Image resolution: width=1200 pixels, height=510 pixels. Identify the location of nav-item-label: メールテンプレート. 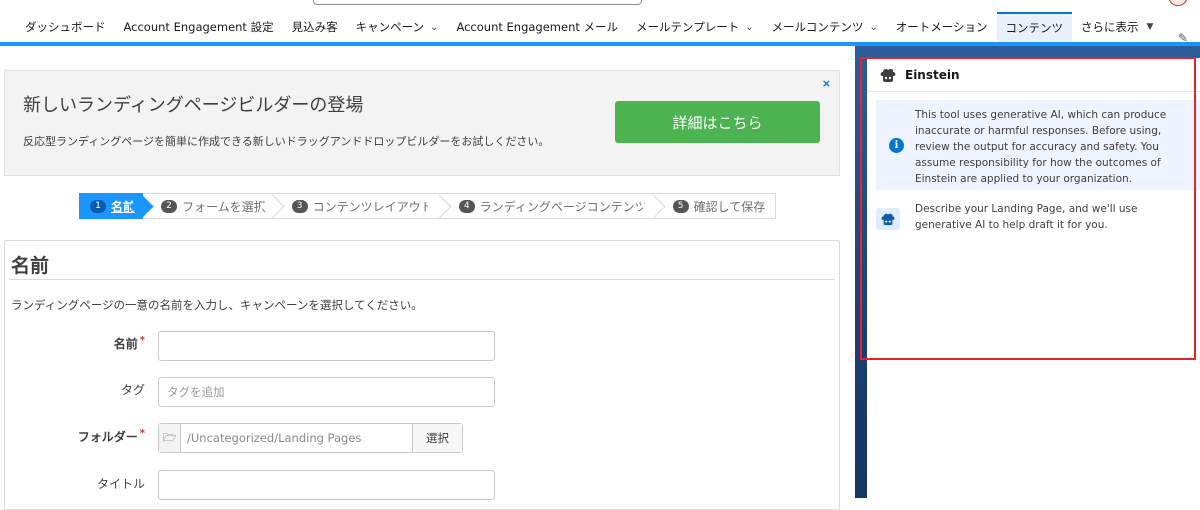
(688, 27).